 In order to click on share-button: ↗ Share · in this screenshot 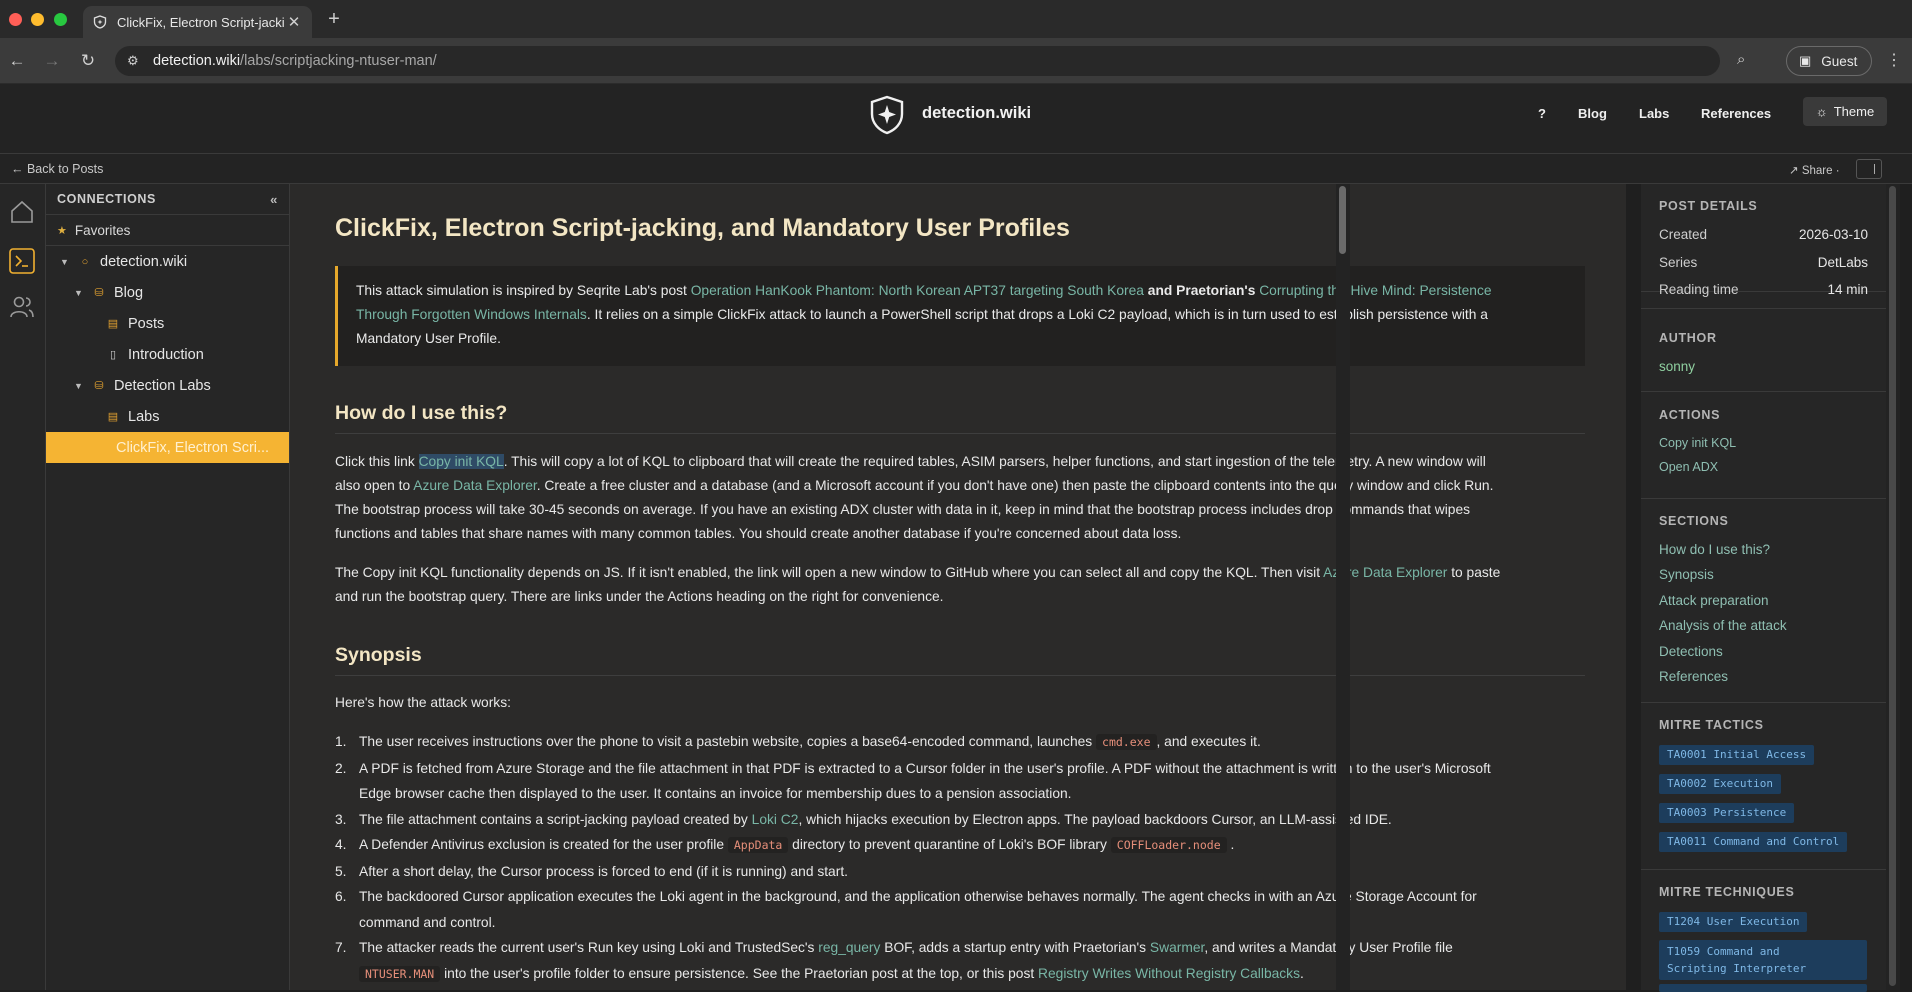, I will do `click(1814, 170)`.